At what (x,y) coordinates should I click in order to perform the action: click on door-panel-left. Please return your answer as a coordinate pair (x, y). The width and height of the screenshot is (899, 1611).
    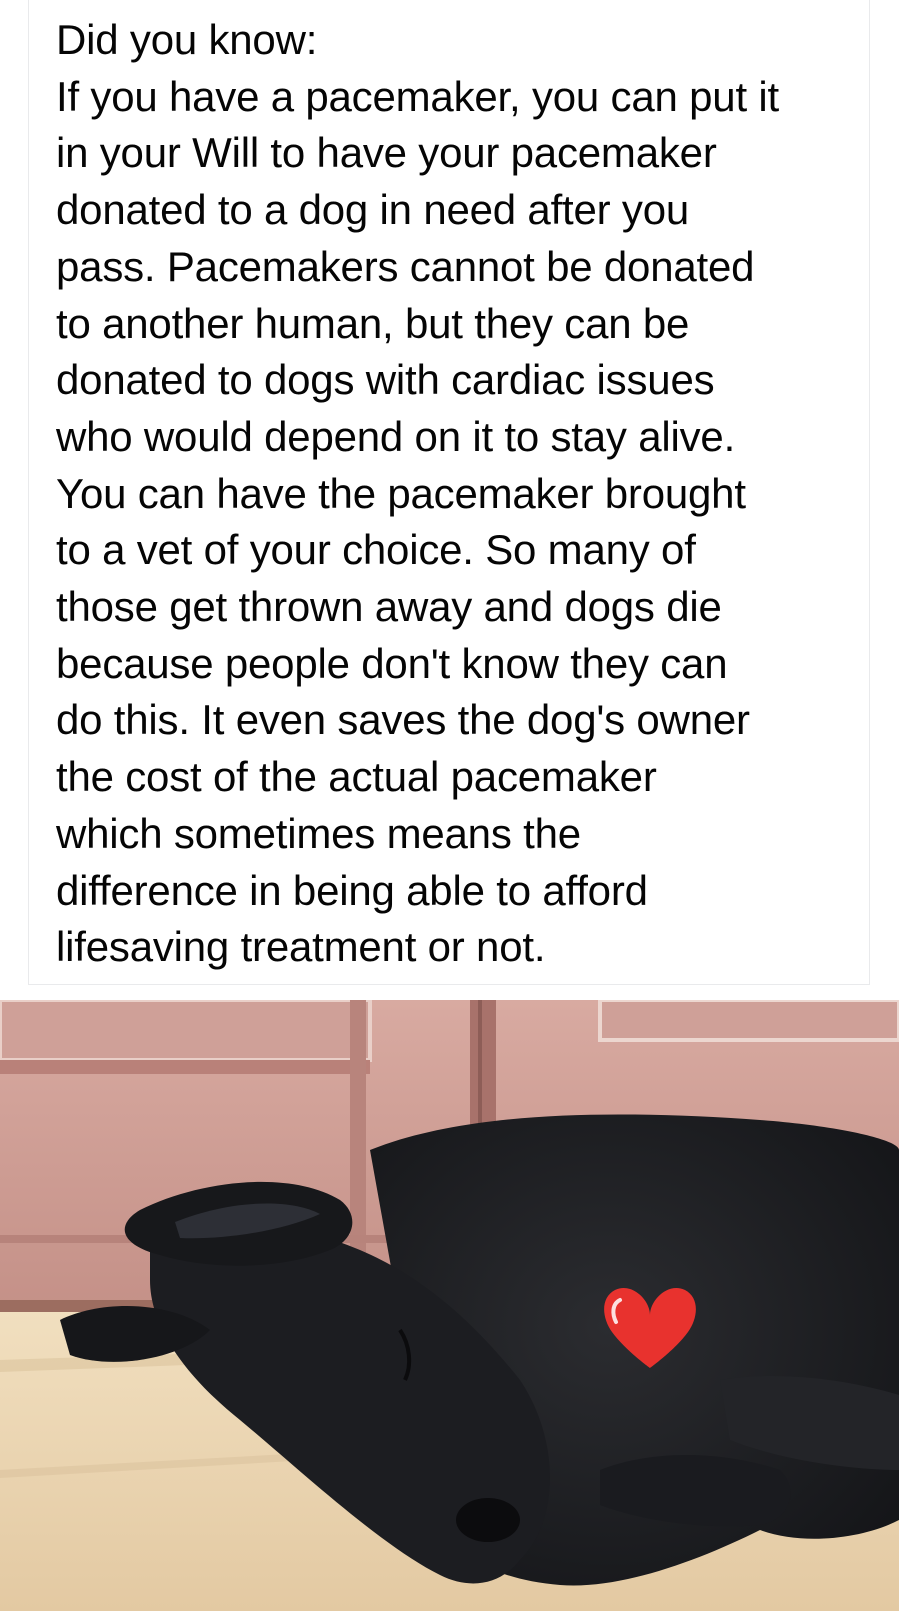
    Looking at the image, I should click on (186, 1031).